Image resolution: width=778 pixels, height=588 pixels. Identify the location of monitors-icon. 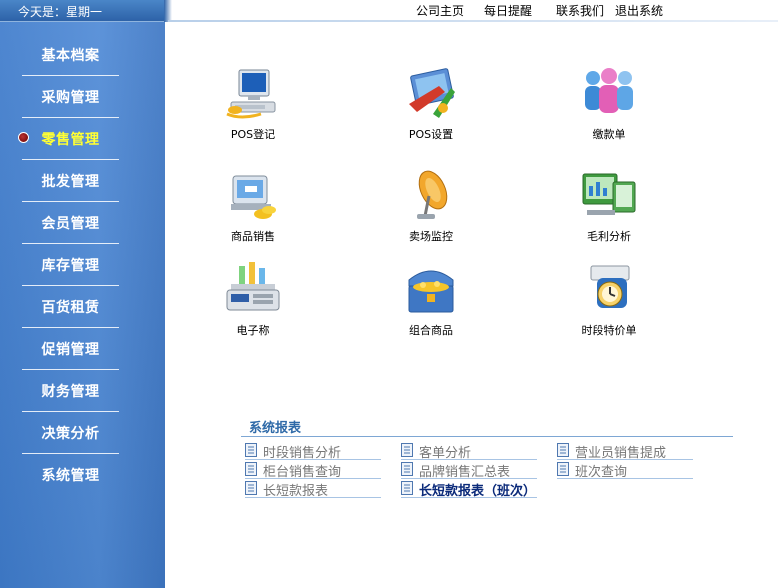
(609, 194).